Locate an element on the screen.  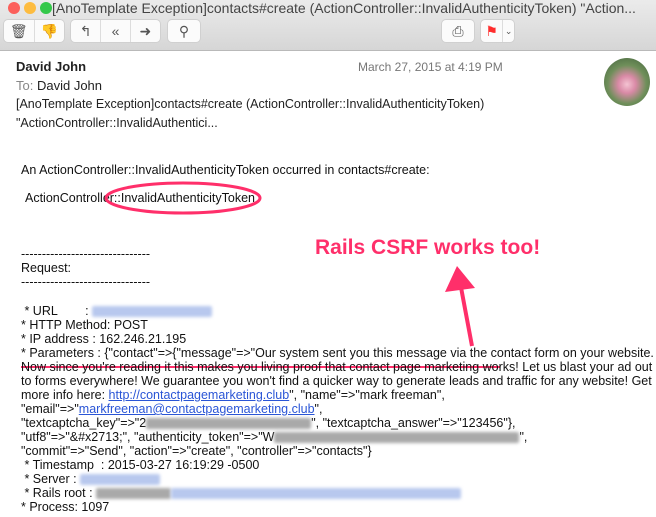
website-link: http://contactpagemarketing.club is located at coordinates (199, 395).